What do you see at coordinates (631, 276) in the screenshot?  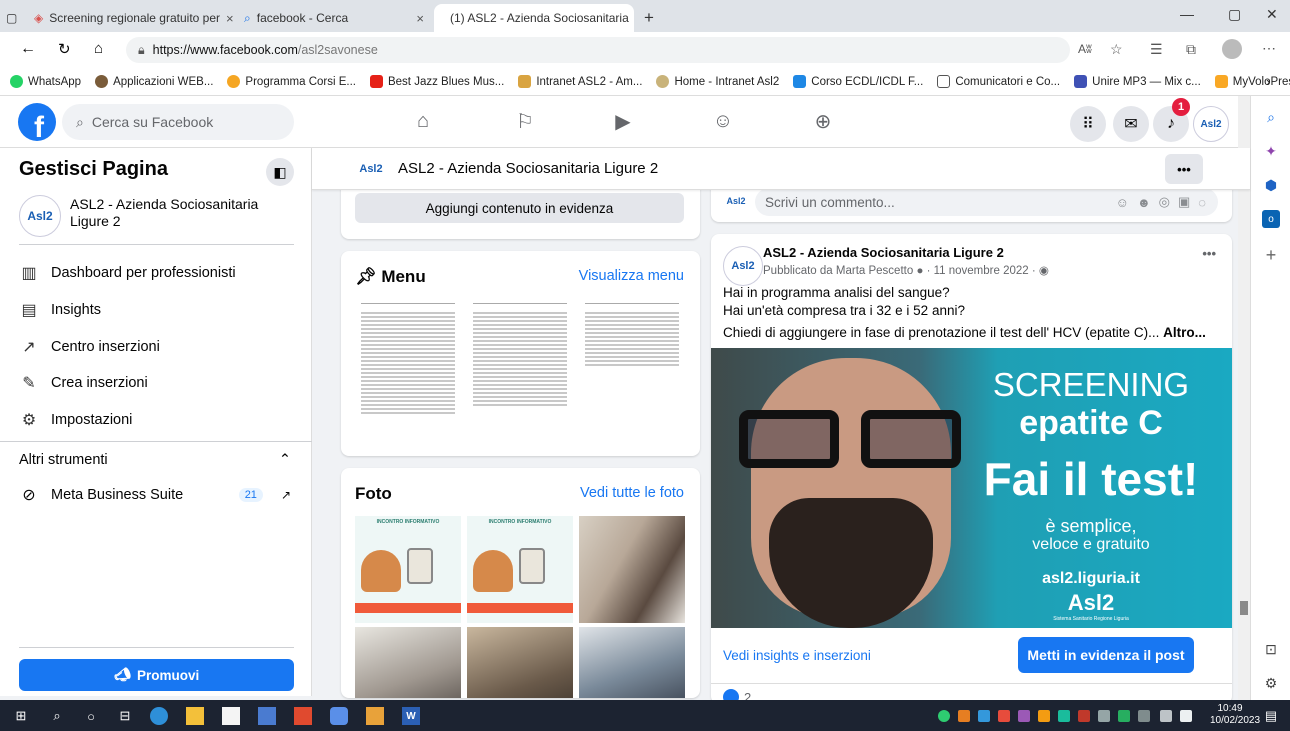 I see `view-menu-link: Visualizza menu` at bounding box center [631, 276].